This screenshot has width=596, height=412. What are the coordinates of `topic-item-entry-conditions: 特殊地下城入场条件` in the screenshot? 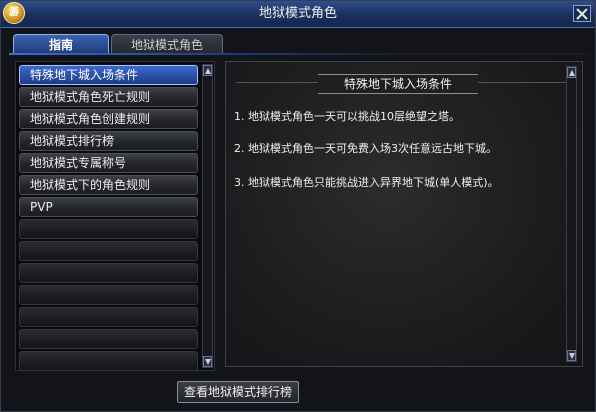 It's located at (108, 75).